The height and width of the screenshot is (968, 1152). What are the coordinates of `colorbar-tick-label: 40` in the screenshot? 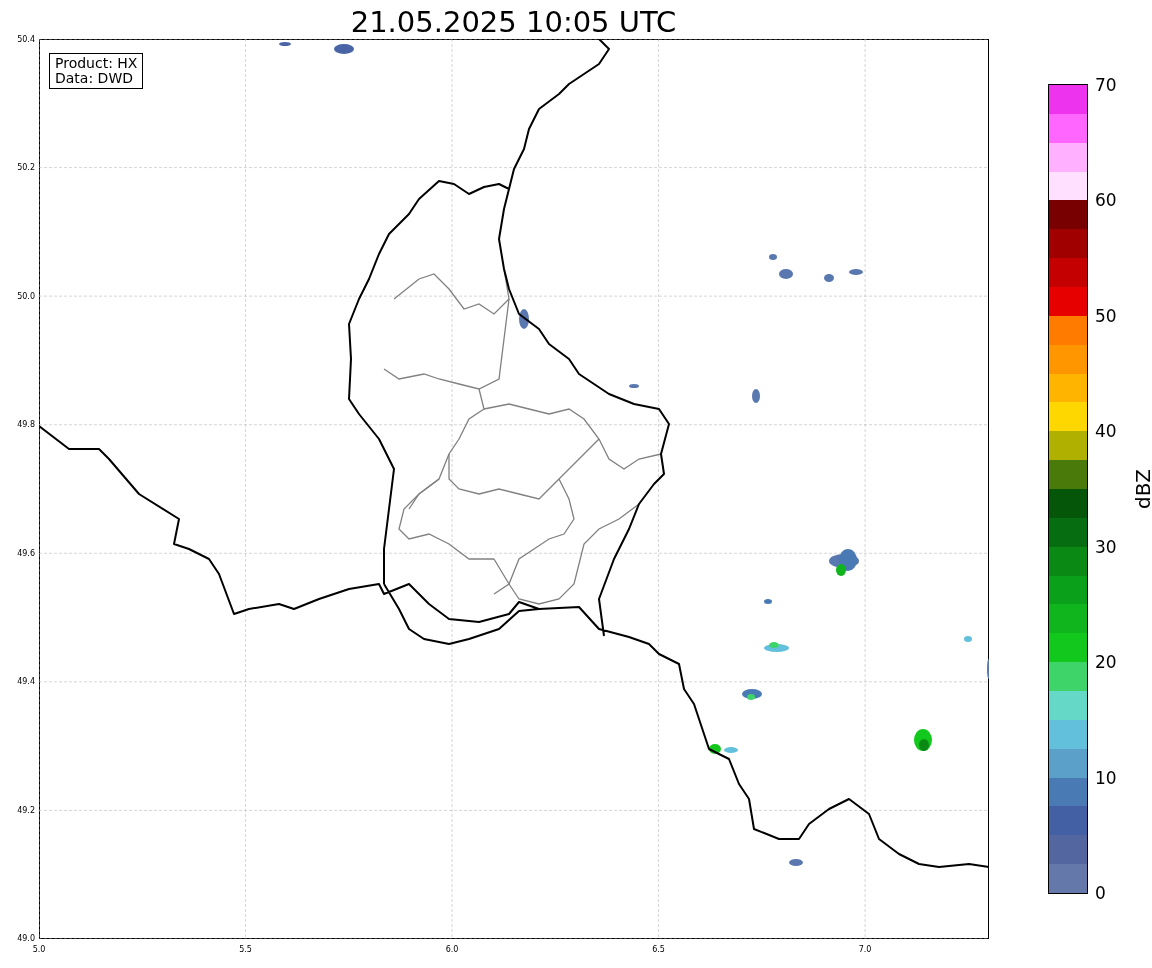 It's located at (1106, 431).